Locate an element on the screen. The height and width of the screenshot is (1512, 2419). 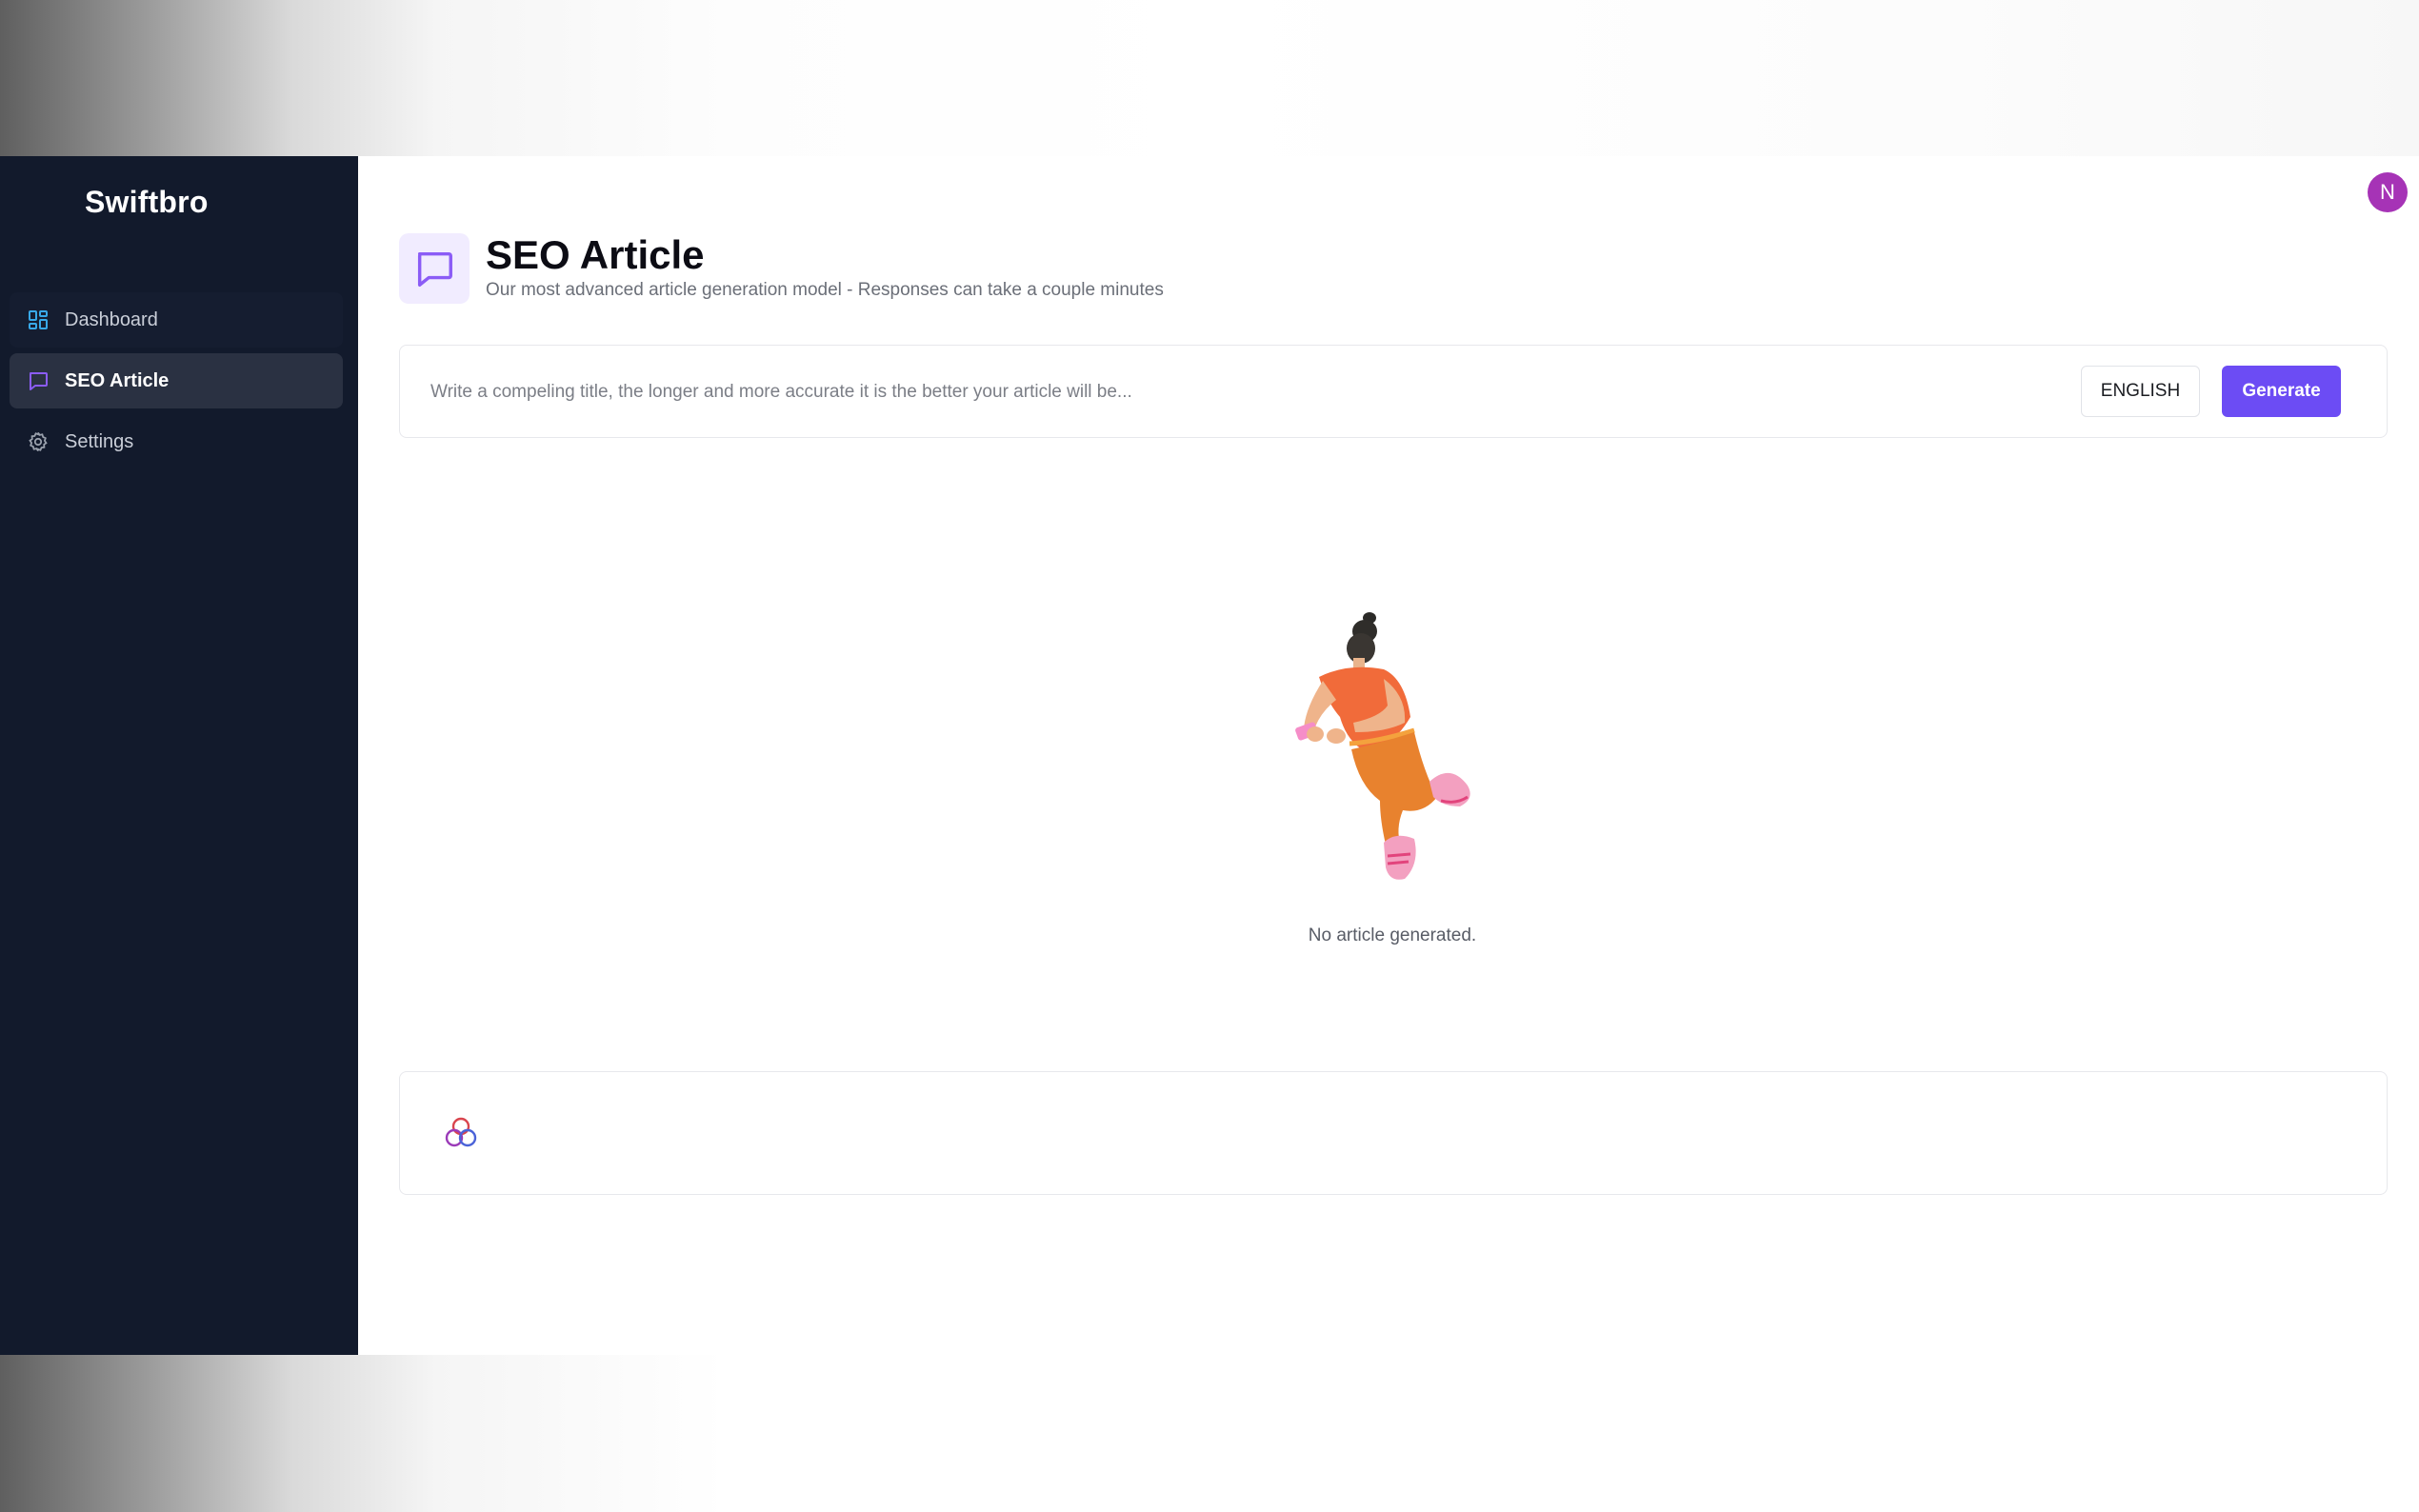
empty-state-message: No article generated. is located at coordinates (1392, 935).